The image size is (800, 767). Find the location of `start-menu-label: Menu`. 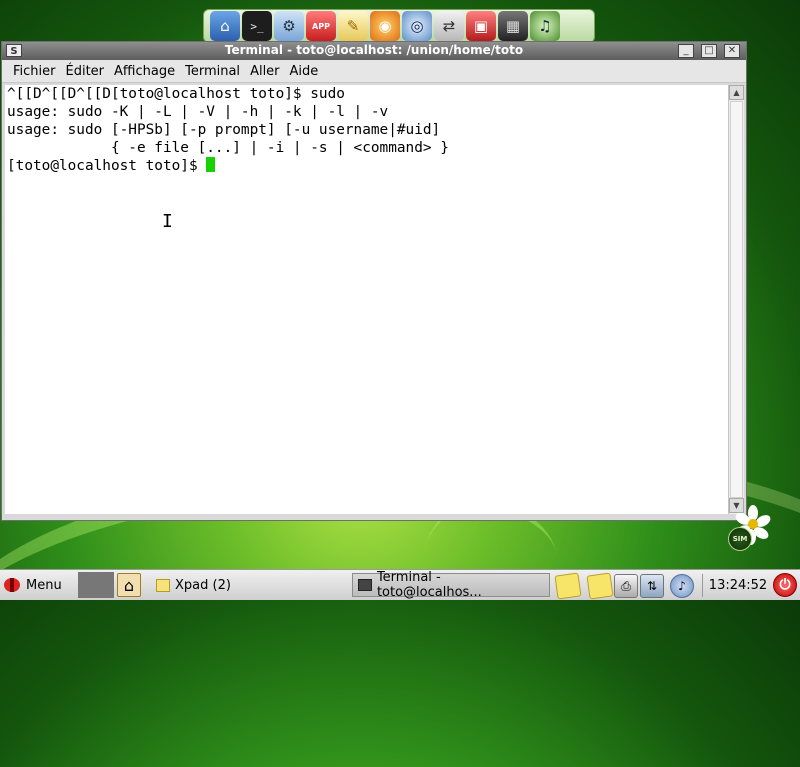

start-menu-label: Menu is located at coordinates (44, 585).